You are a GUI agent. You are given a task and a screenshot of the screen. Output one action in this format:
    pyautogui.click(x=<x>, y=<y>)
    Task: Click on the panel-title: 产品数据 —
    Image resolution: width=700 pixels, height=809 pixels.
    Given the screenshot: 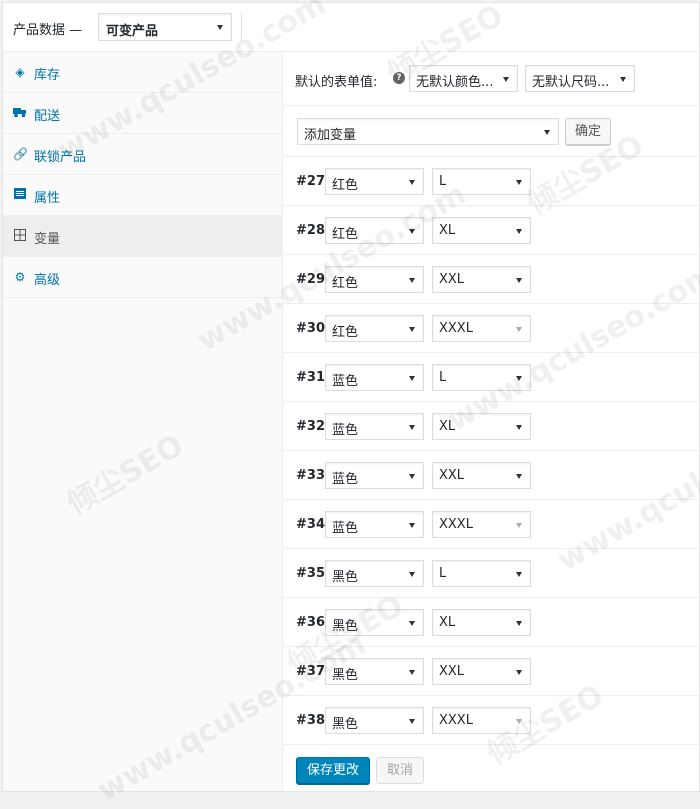 What is the action you would take?
    pyautogui.click(x=48, y=30)
    